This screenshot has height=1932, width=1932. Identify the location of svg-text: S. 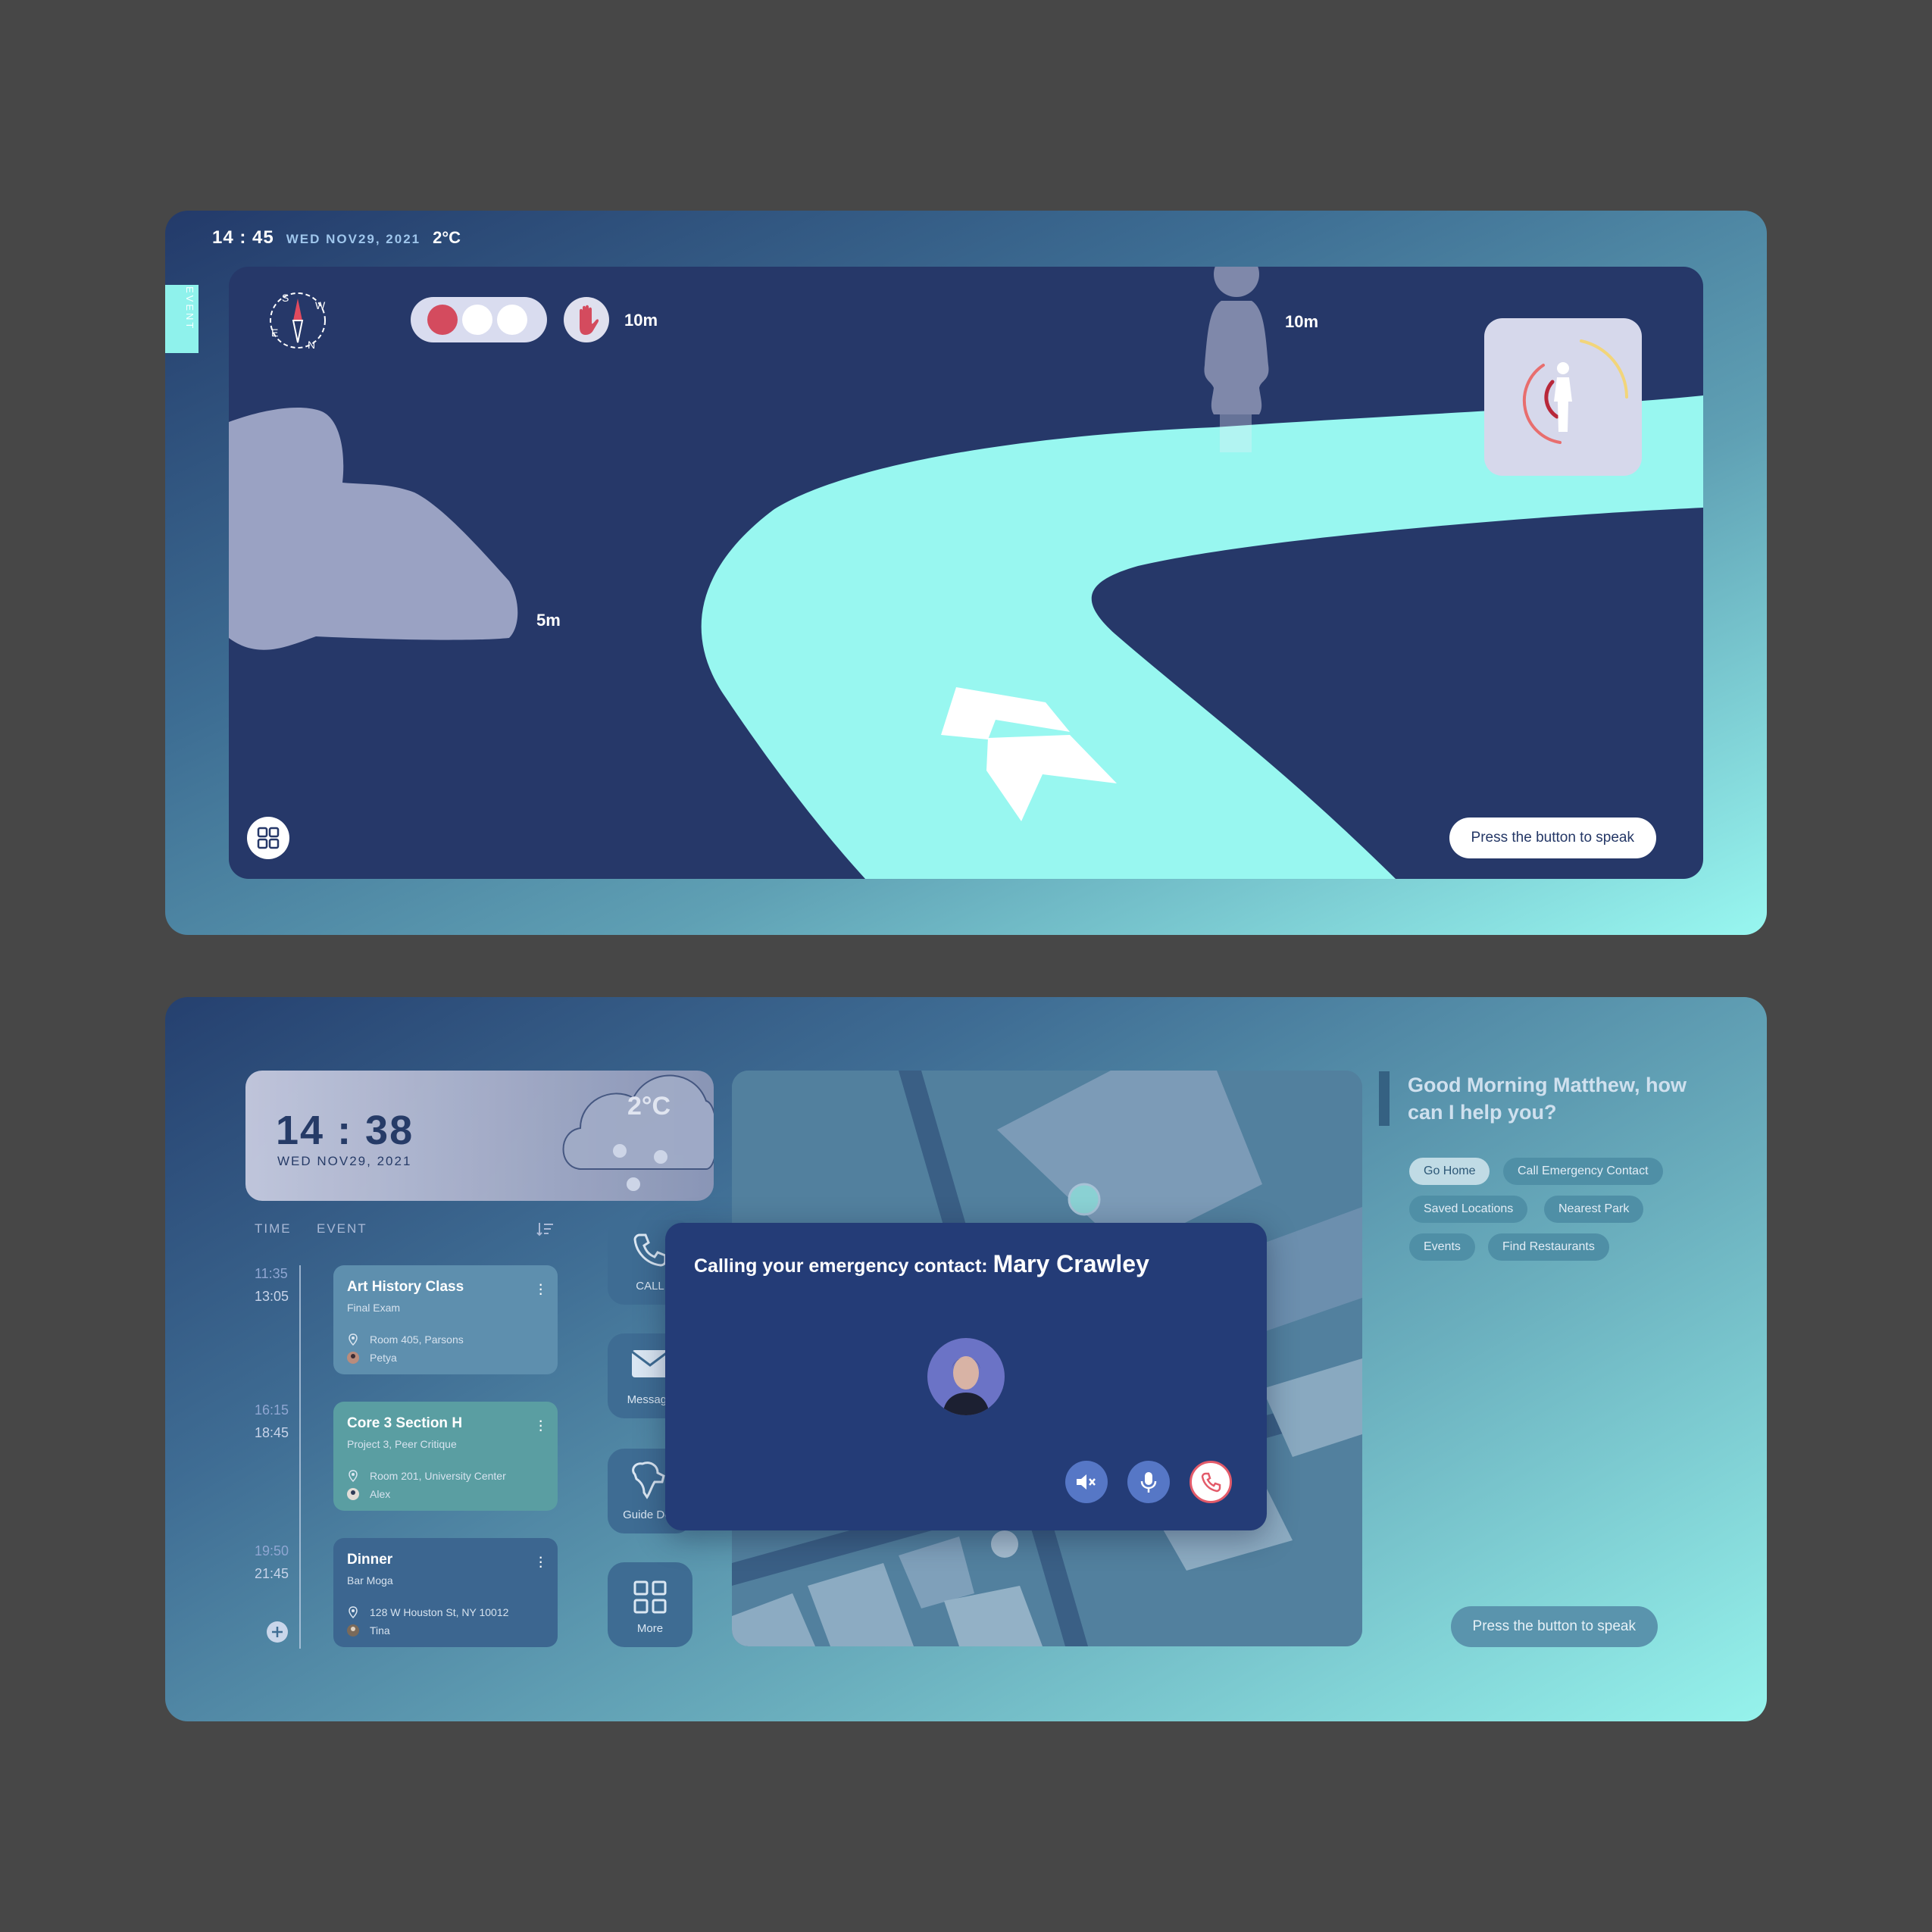
(286, 298).